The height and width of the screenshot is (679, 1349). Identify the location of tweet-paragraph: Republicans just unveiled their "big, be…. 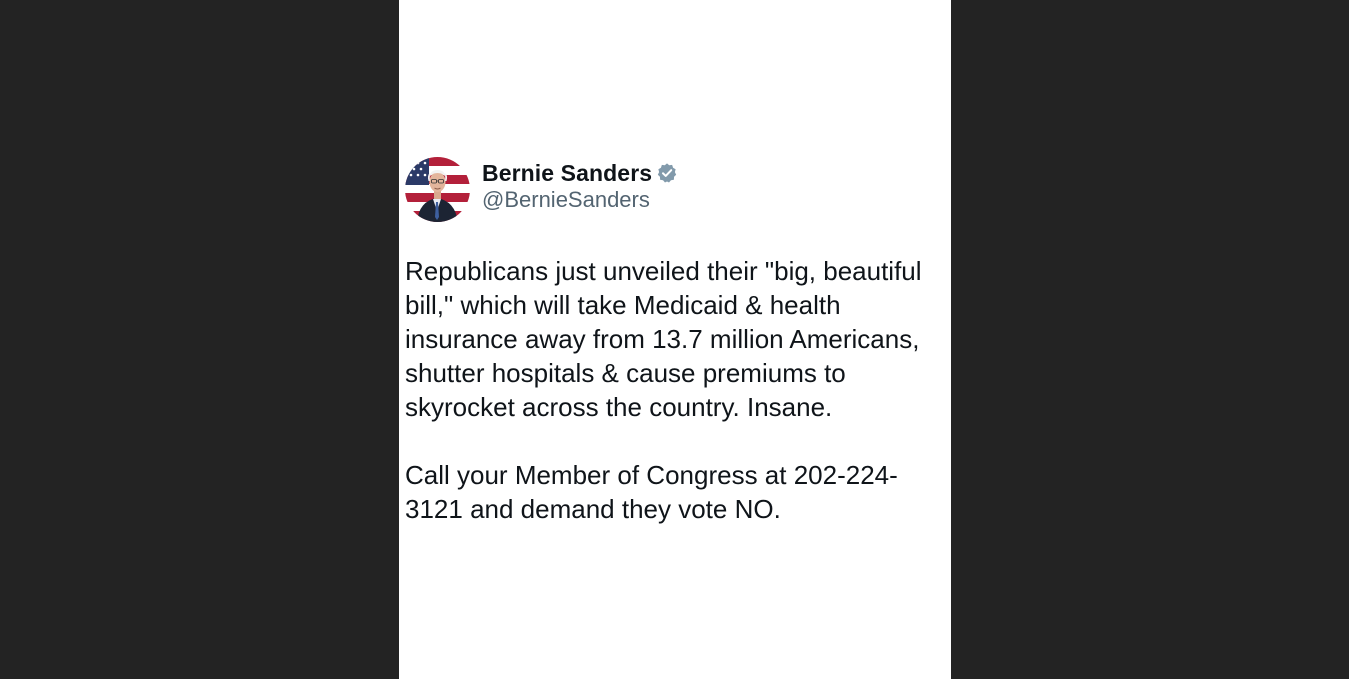
(663, 339).